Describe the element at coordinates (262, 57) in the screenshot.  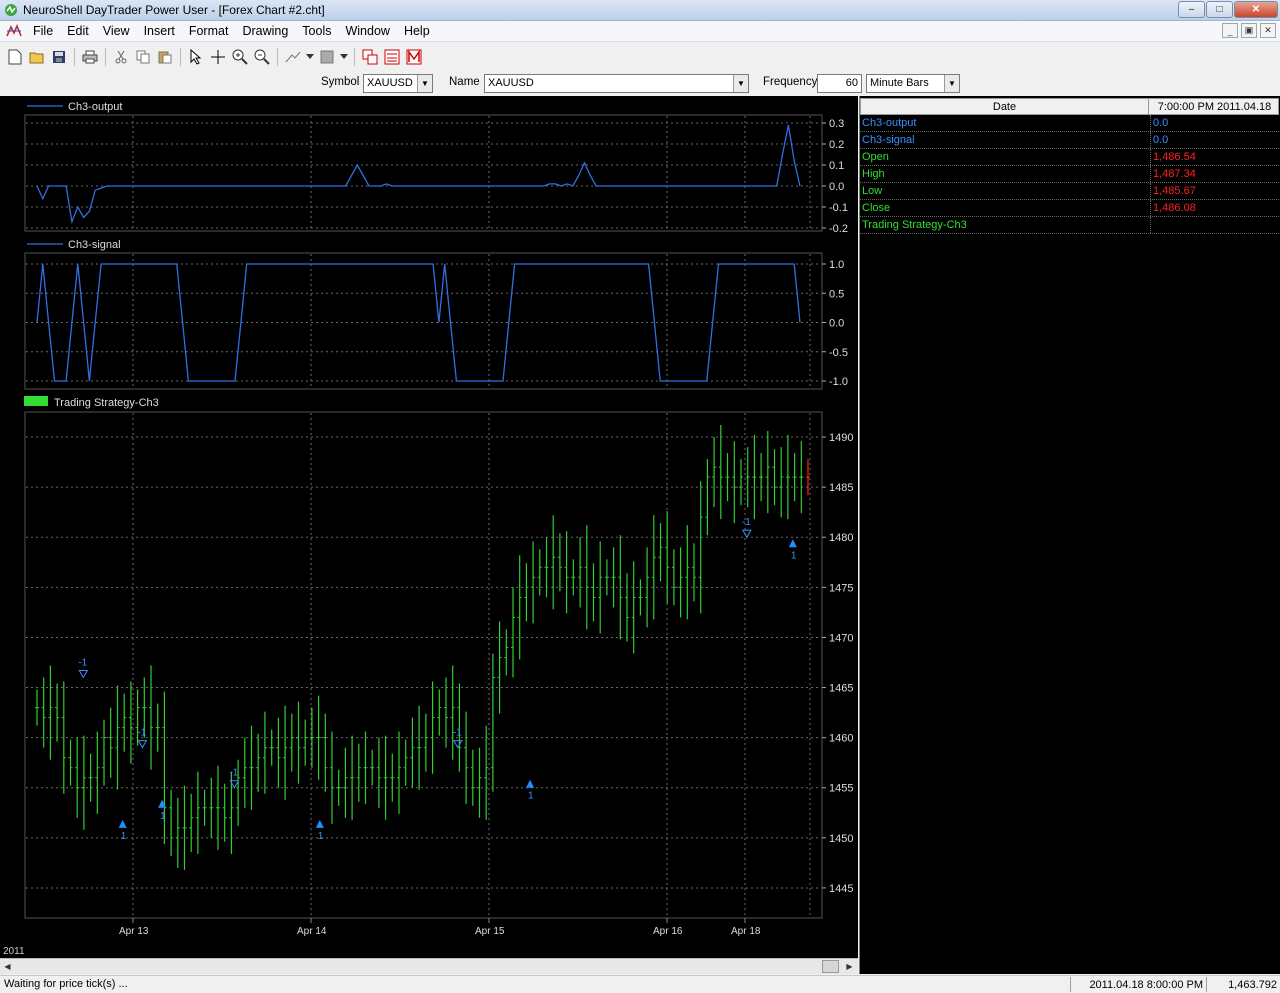
I see `zoom-out-icon` at that location.